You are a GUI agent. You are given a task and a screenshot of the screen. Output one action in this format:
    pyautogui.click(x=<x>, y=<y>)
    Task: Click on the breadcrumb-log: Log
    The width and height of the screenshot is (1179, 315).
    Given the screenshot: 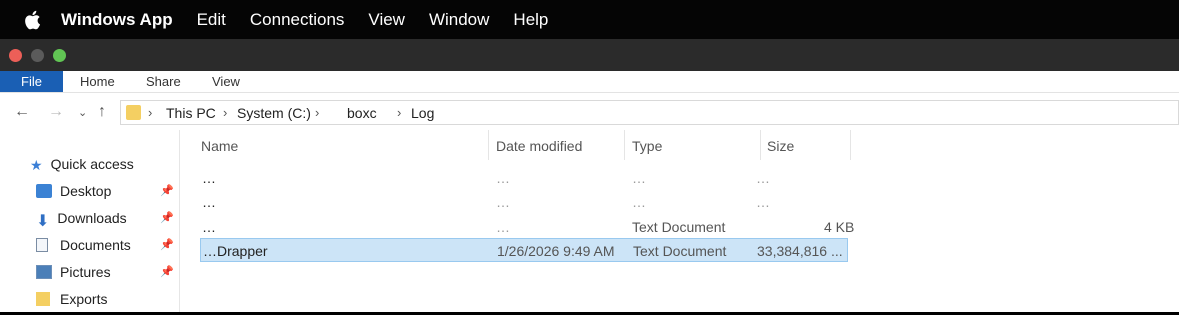 What is the action you would take?
    pyautogui.click(x=422, y=113)
    